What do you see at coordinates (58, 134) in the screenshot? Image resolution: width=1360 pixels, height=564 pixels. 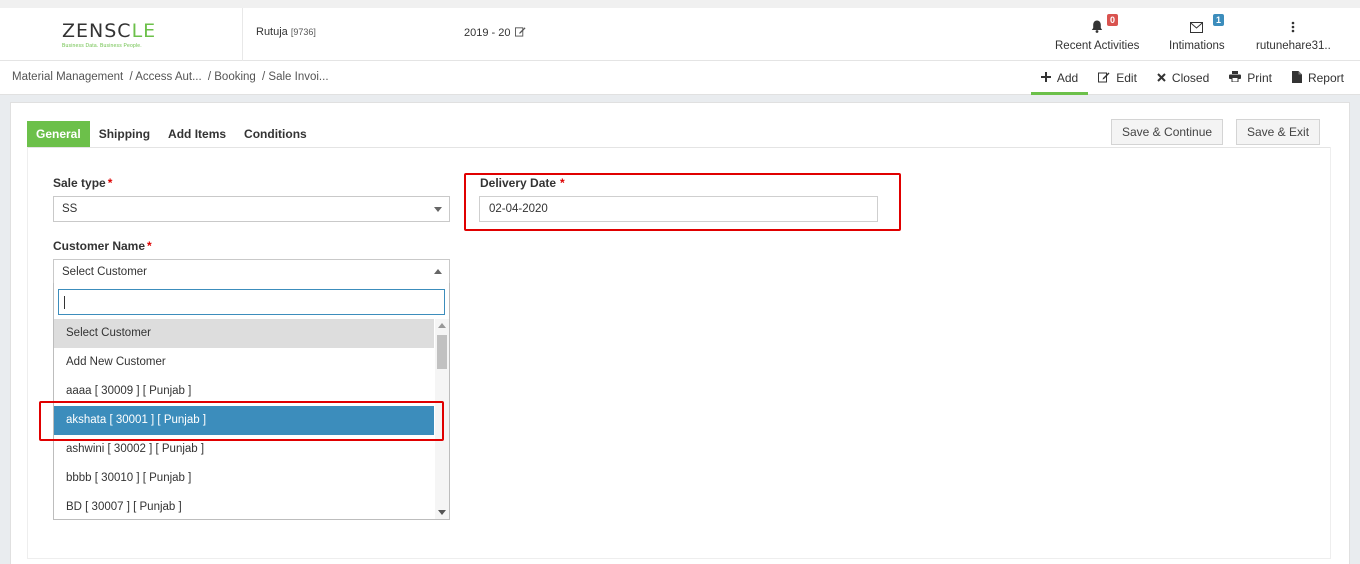 I see `tab-general: General` at bounding box center [58, 134].